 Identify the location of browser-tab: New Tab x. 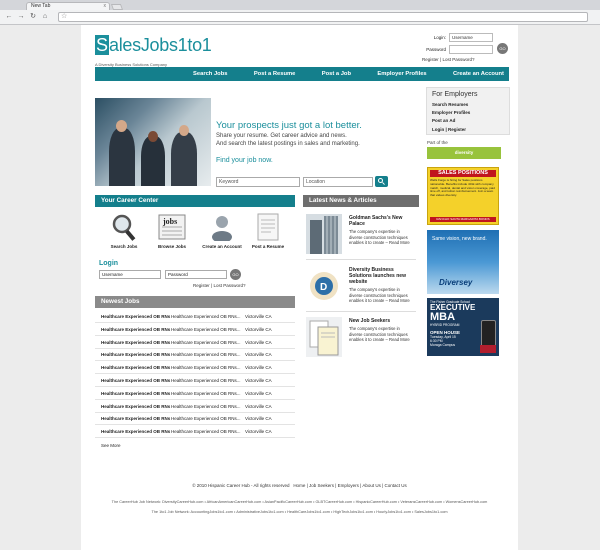
(68, 6).